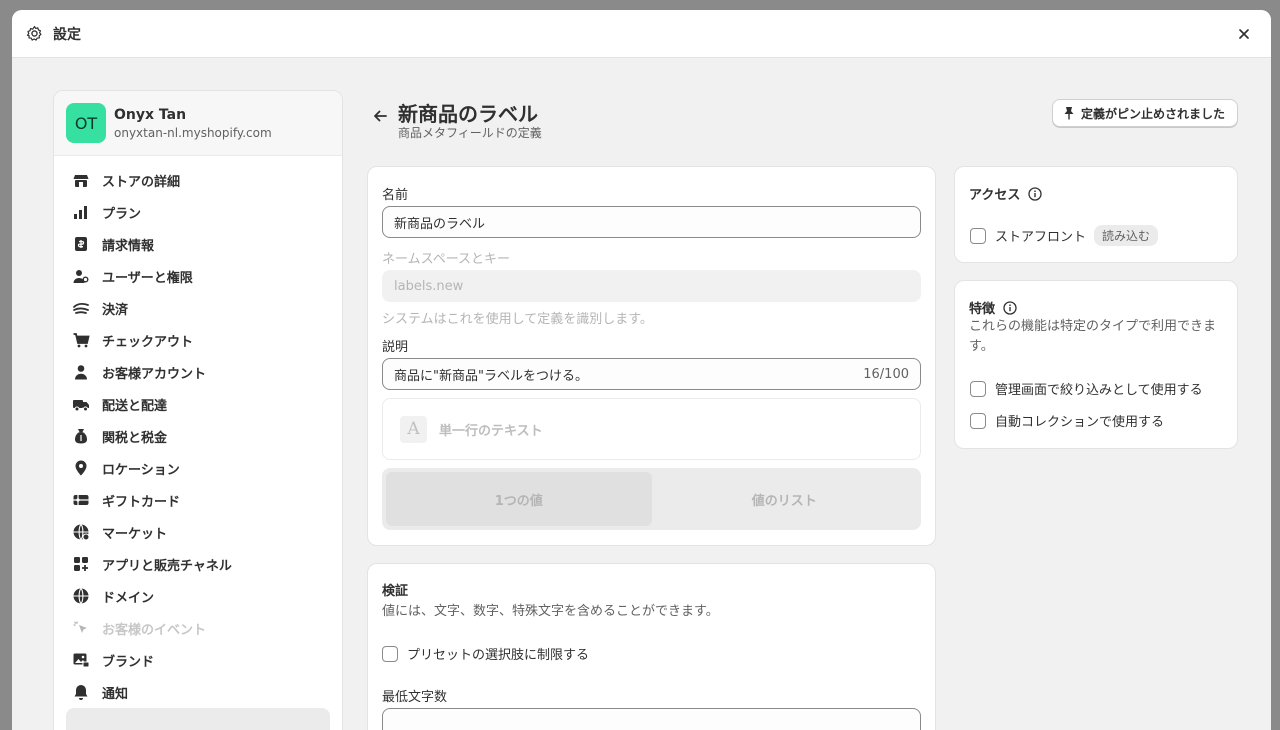  I want to click on access-title: アクセス, so click(1006, 193).